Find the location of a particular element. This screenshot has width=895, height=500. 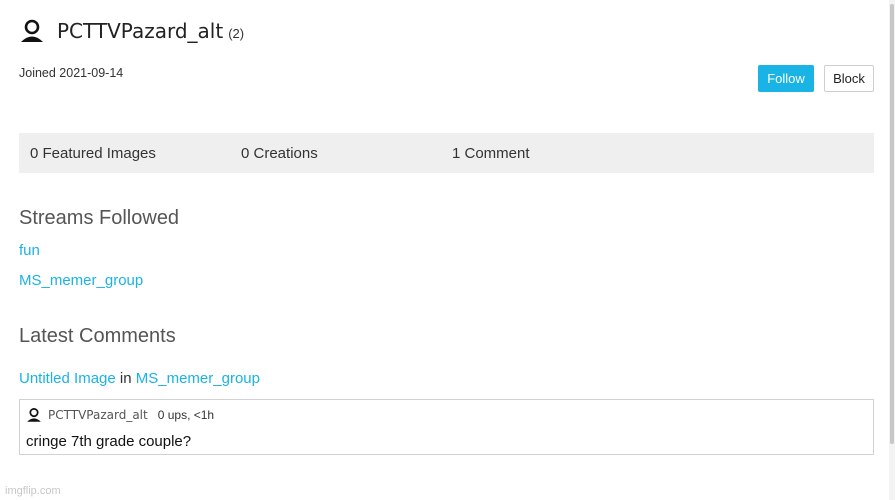

joined-date: Joined 2021-09-14 is located at coordinates (71, 73).